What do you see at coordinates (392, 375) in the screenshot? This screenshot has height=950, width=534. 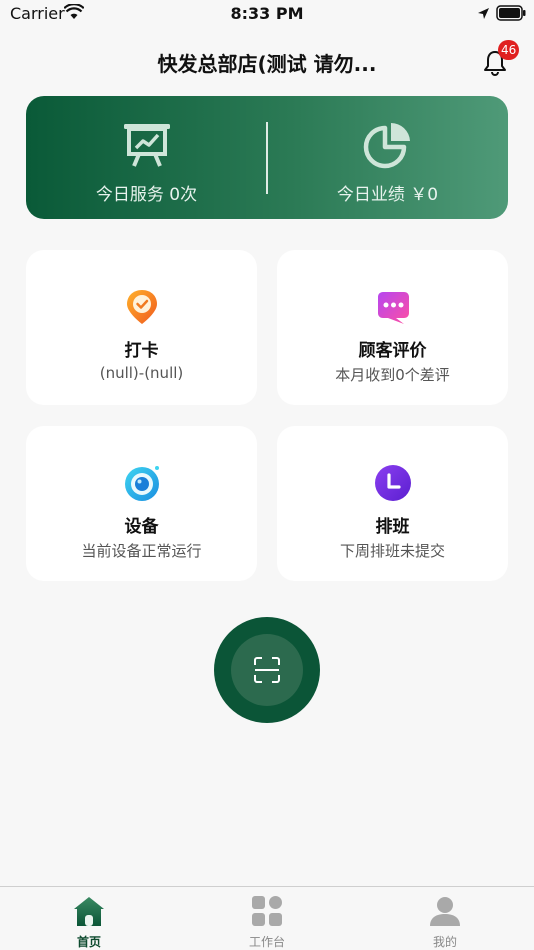 I see `customer-review-subtitle: 本月收到0个差评` at bounding box center [392, 375].